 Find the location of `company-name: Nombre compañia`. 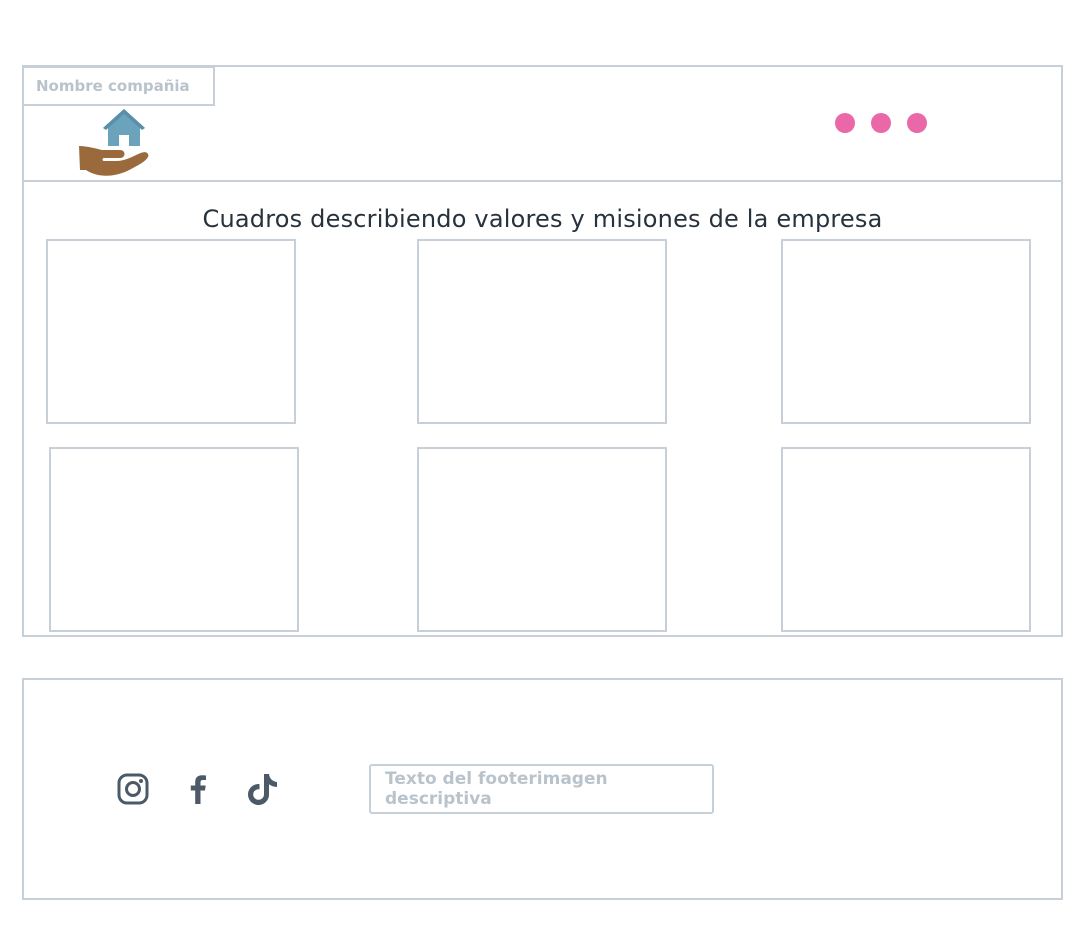

company-name: Nombre compañia is located at coordinates (113, 86).